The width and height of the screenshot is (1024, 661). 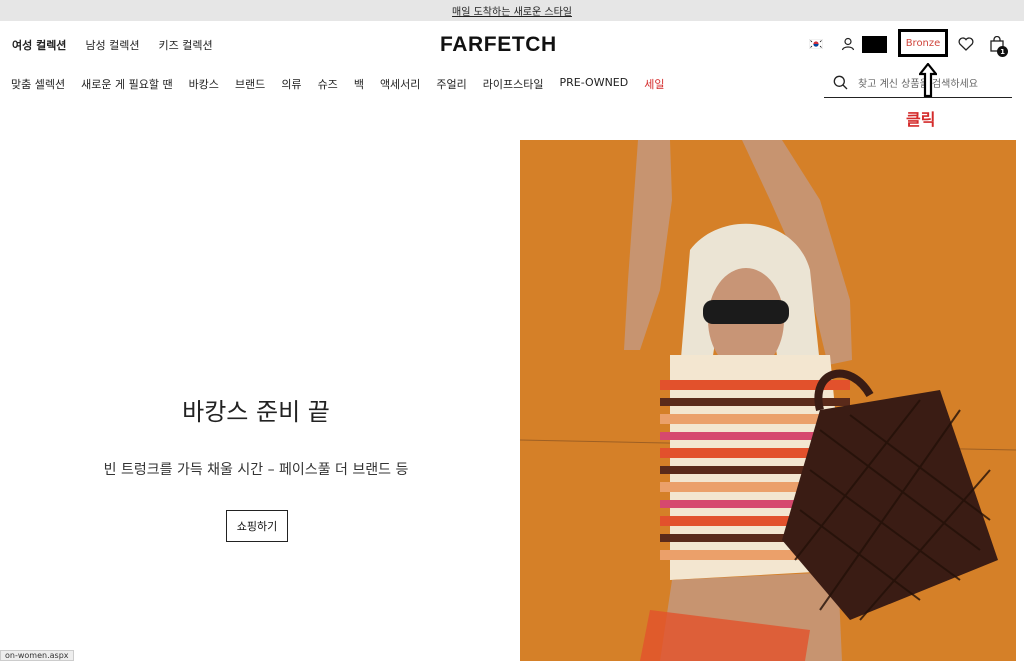 I want to click on shop-now-button: 쇼핑하기, so click(x=257, y=526).